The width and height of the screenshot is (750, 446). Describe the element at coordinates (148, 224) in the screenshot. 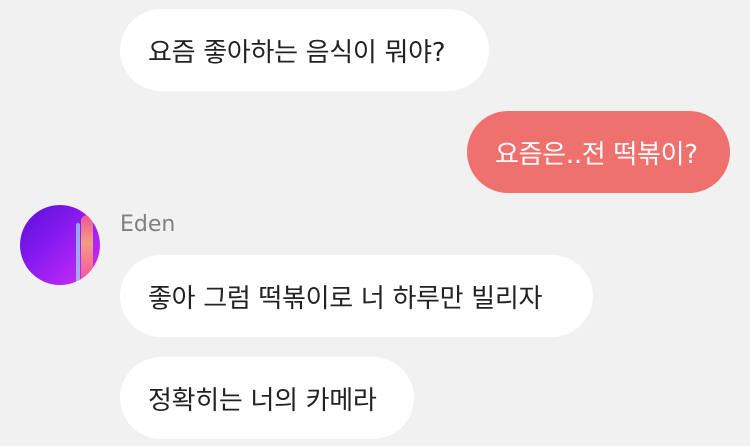

I see `sender-name: Eden` at that location.